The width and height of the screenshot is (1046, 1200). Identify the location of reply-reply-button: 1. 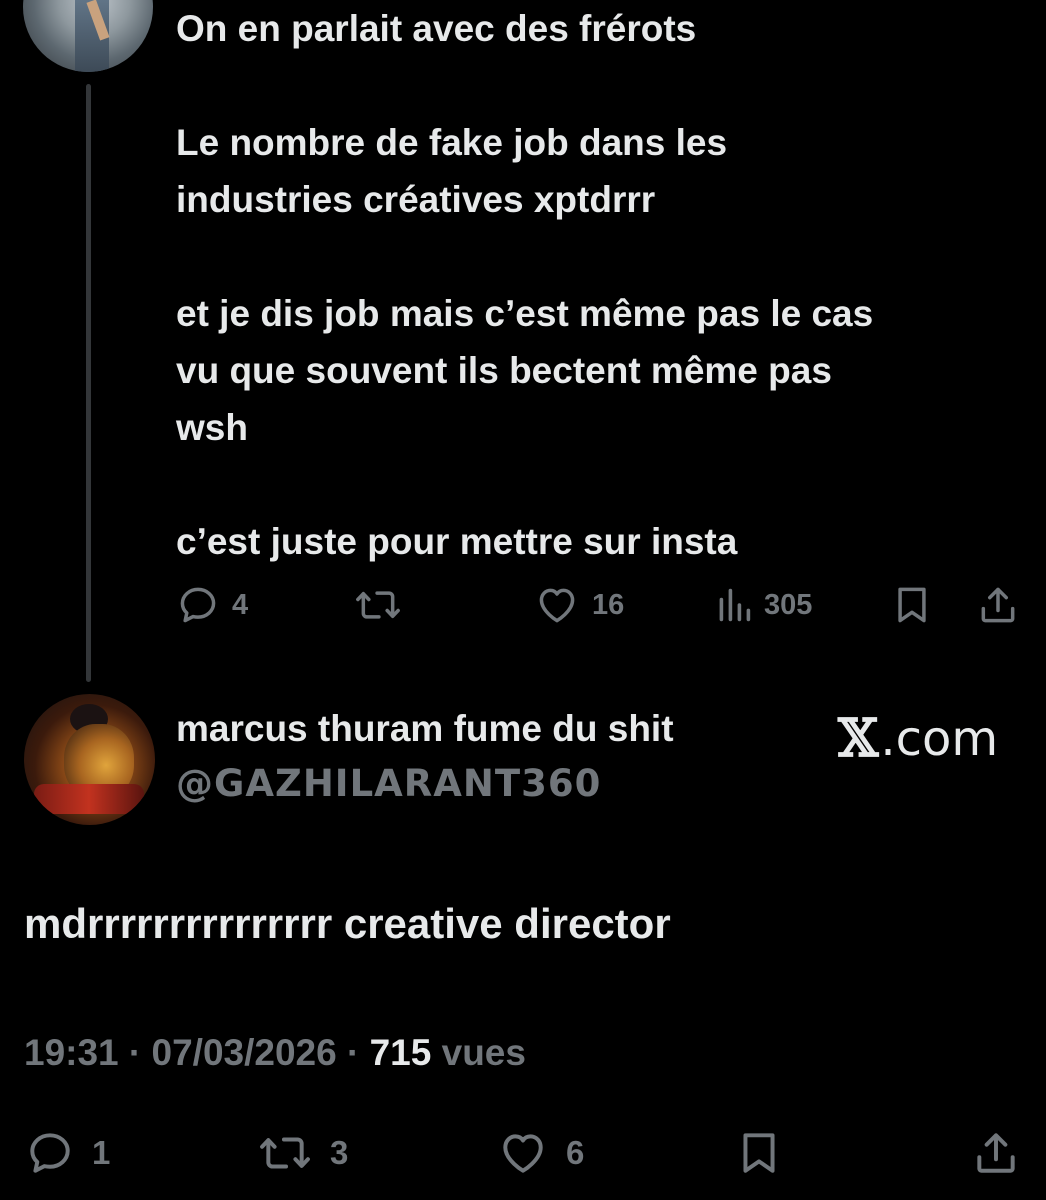
(67, 1153).